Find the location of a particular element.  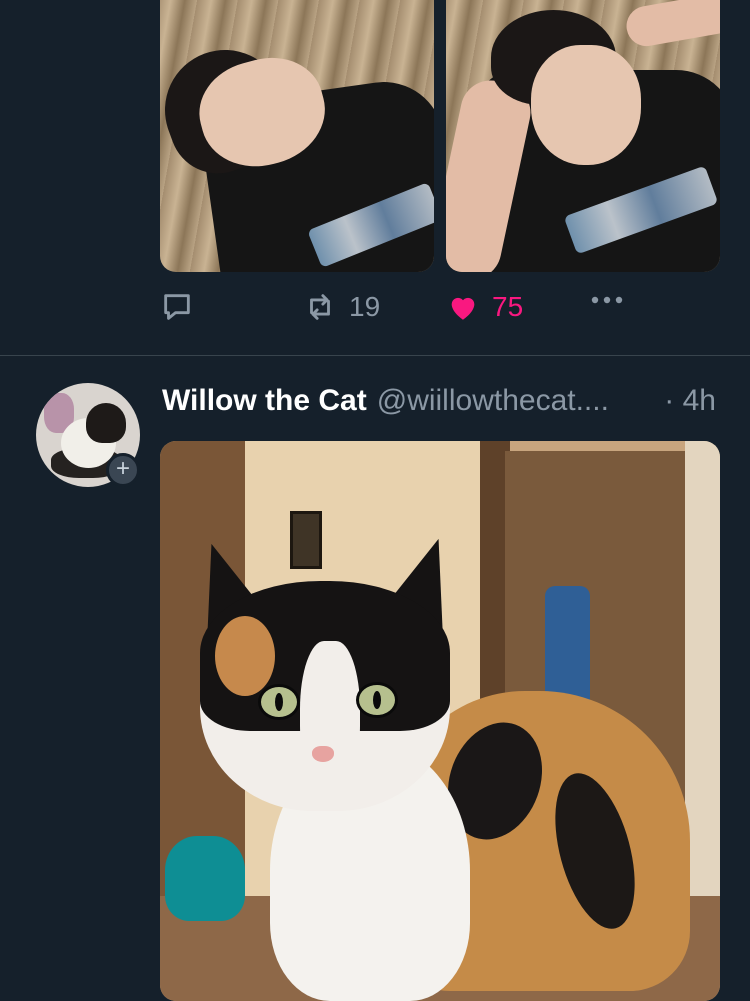

like-count: 75 is located at coordinates (508, 306).